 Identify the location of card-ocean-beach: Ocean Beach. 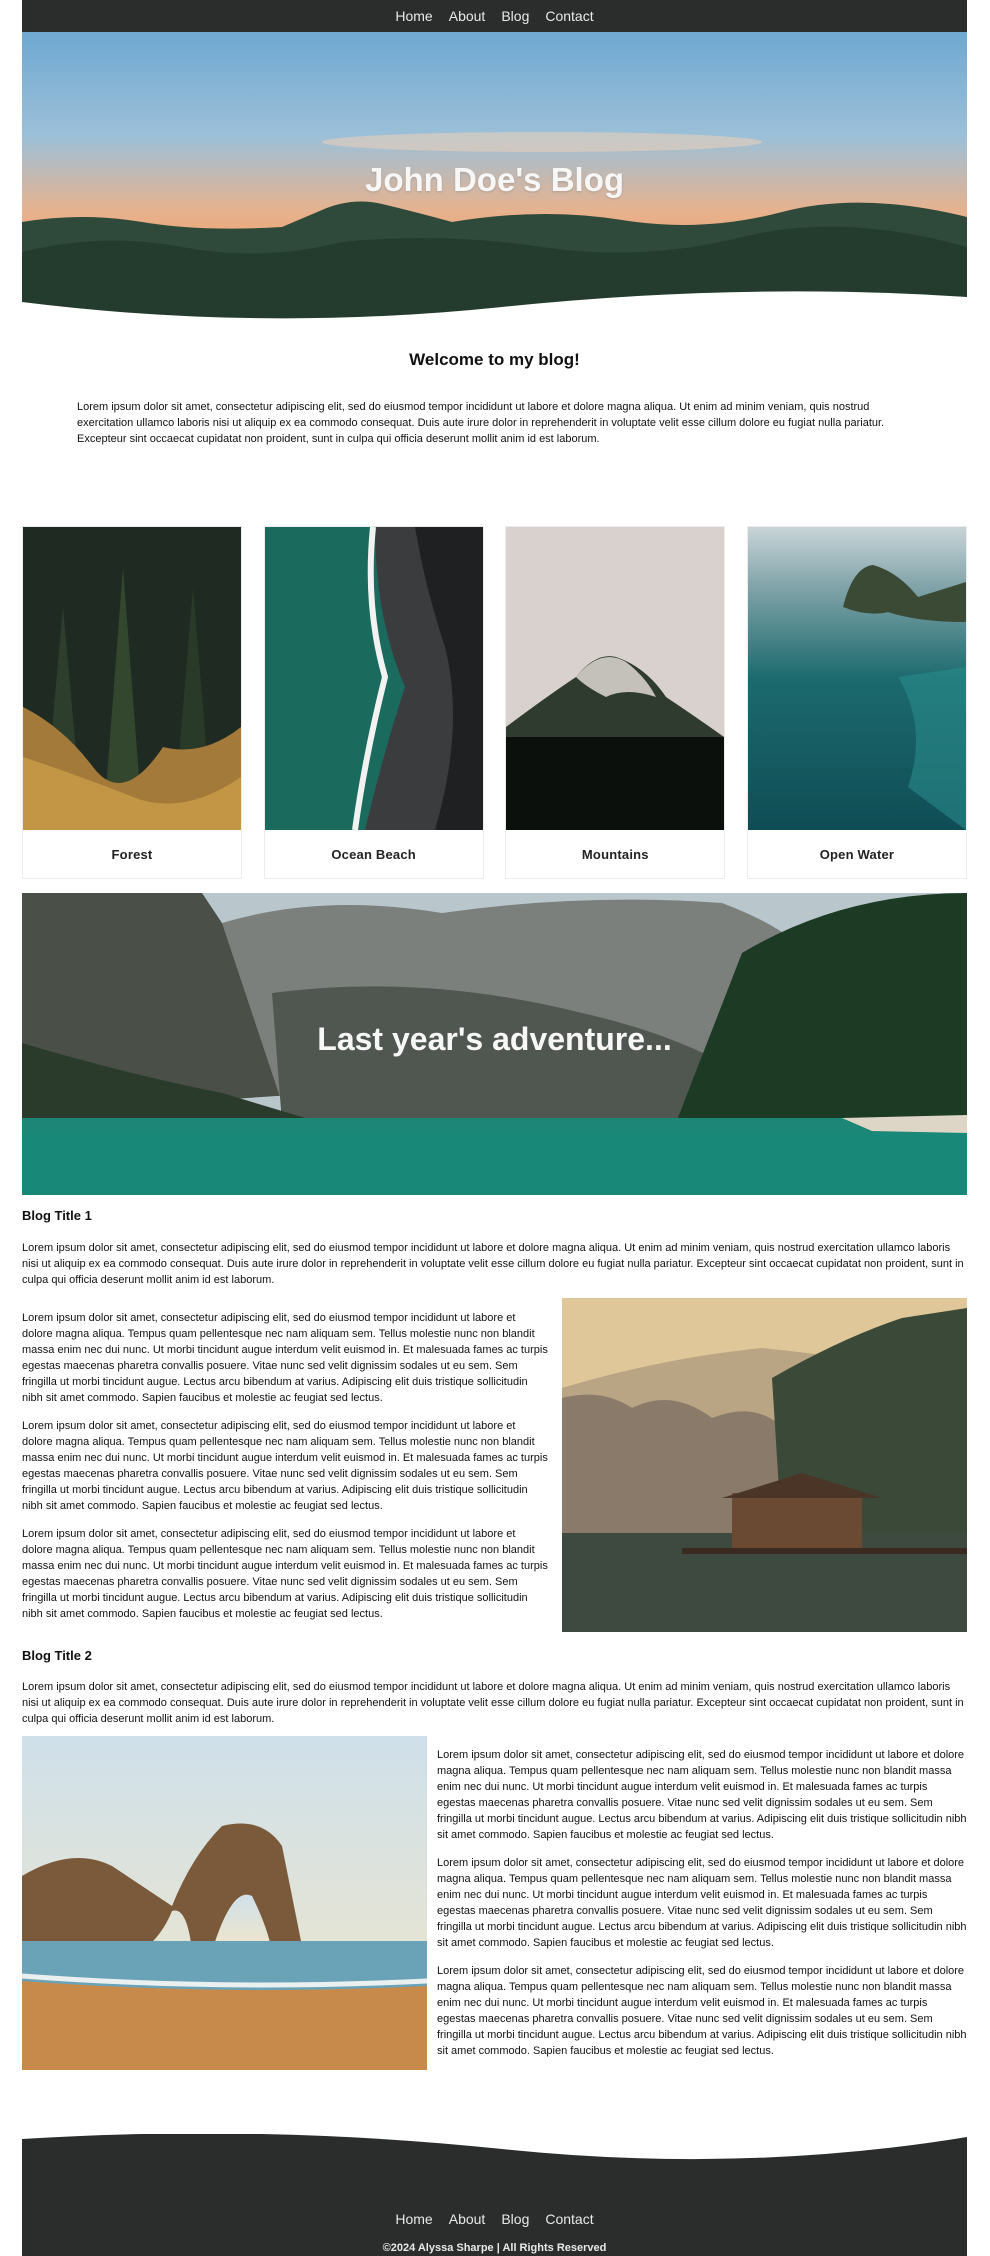
(373, 702).